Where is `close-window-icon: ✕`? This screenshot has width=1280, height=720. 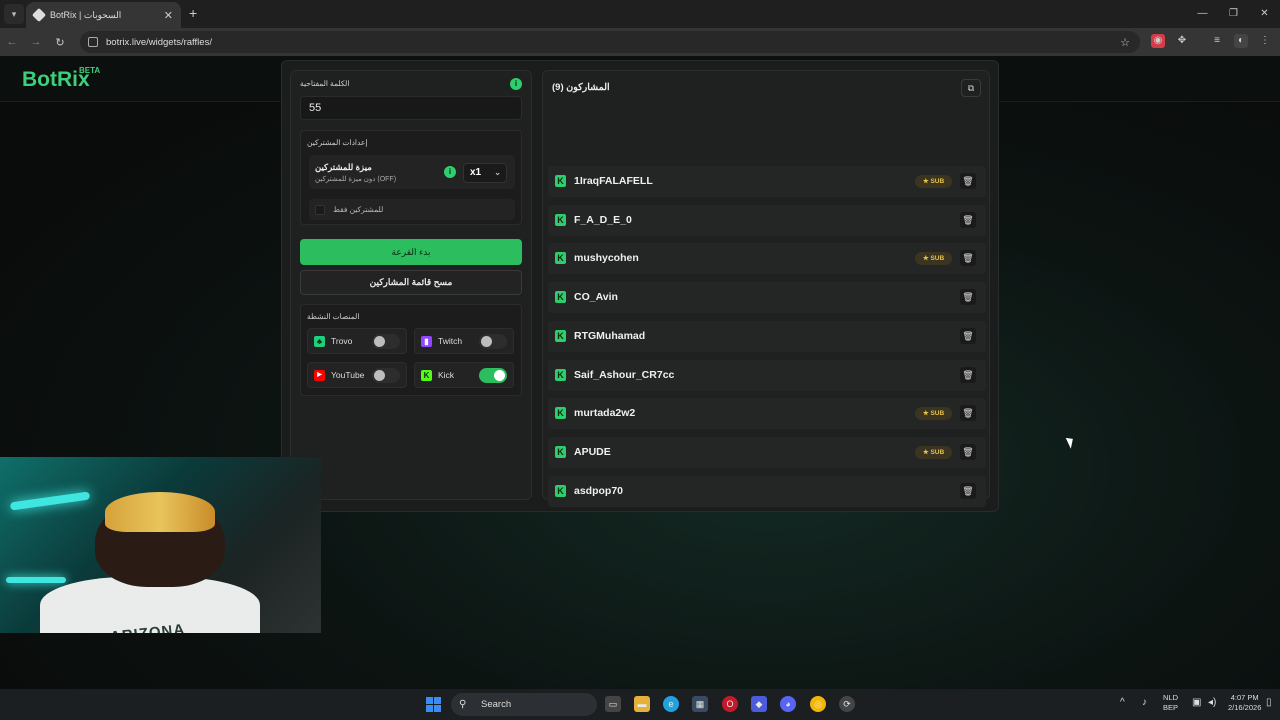
close-window-icon: ✕ is located at coordinates (1264, 14).